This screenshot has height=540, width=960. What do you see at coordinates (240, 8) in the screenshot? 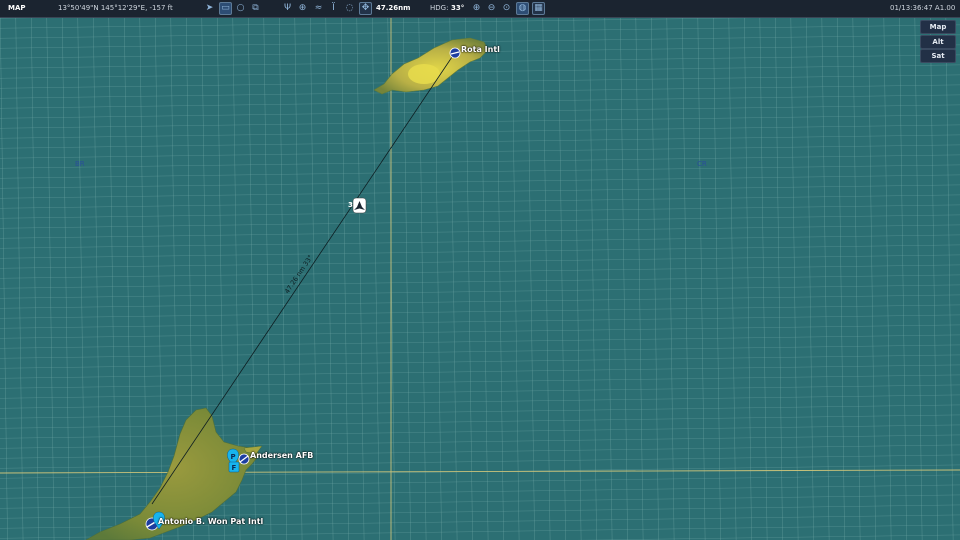
I see `circle-icon: ○` at bounding box center [240, 8].